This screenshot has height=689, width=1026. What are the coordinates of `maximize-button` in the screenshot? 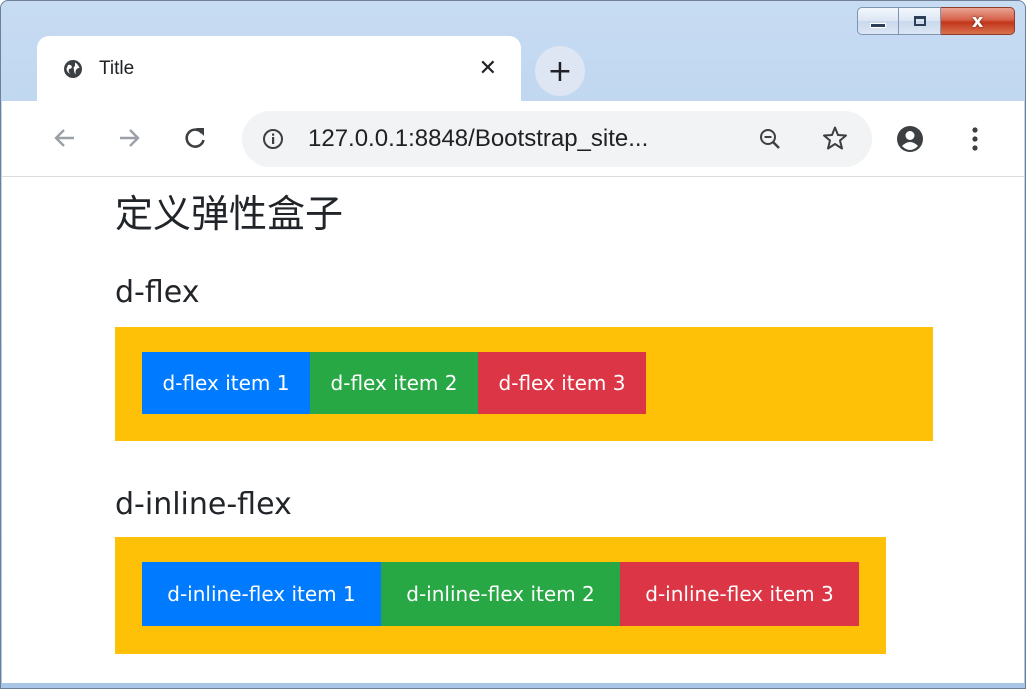 It's located at (920, 21).